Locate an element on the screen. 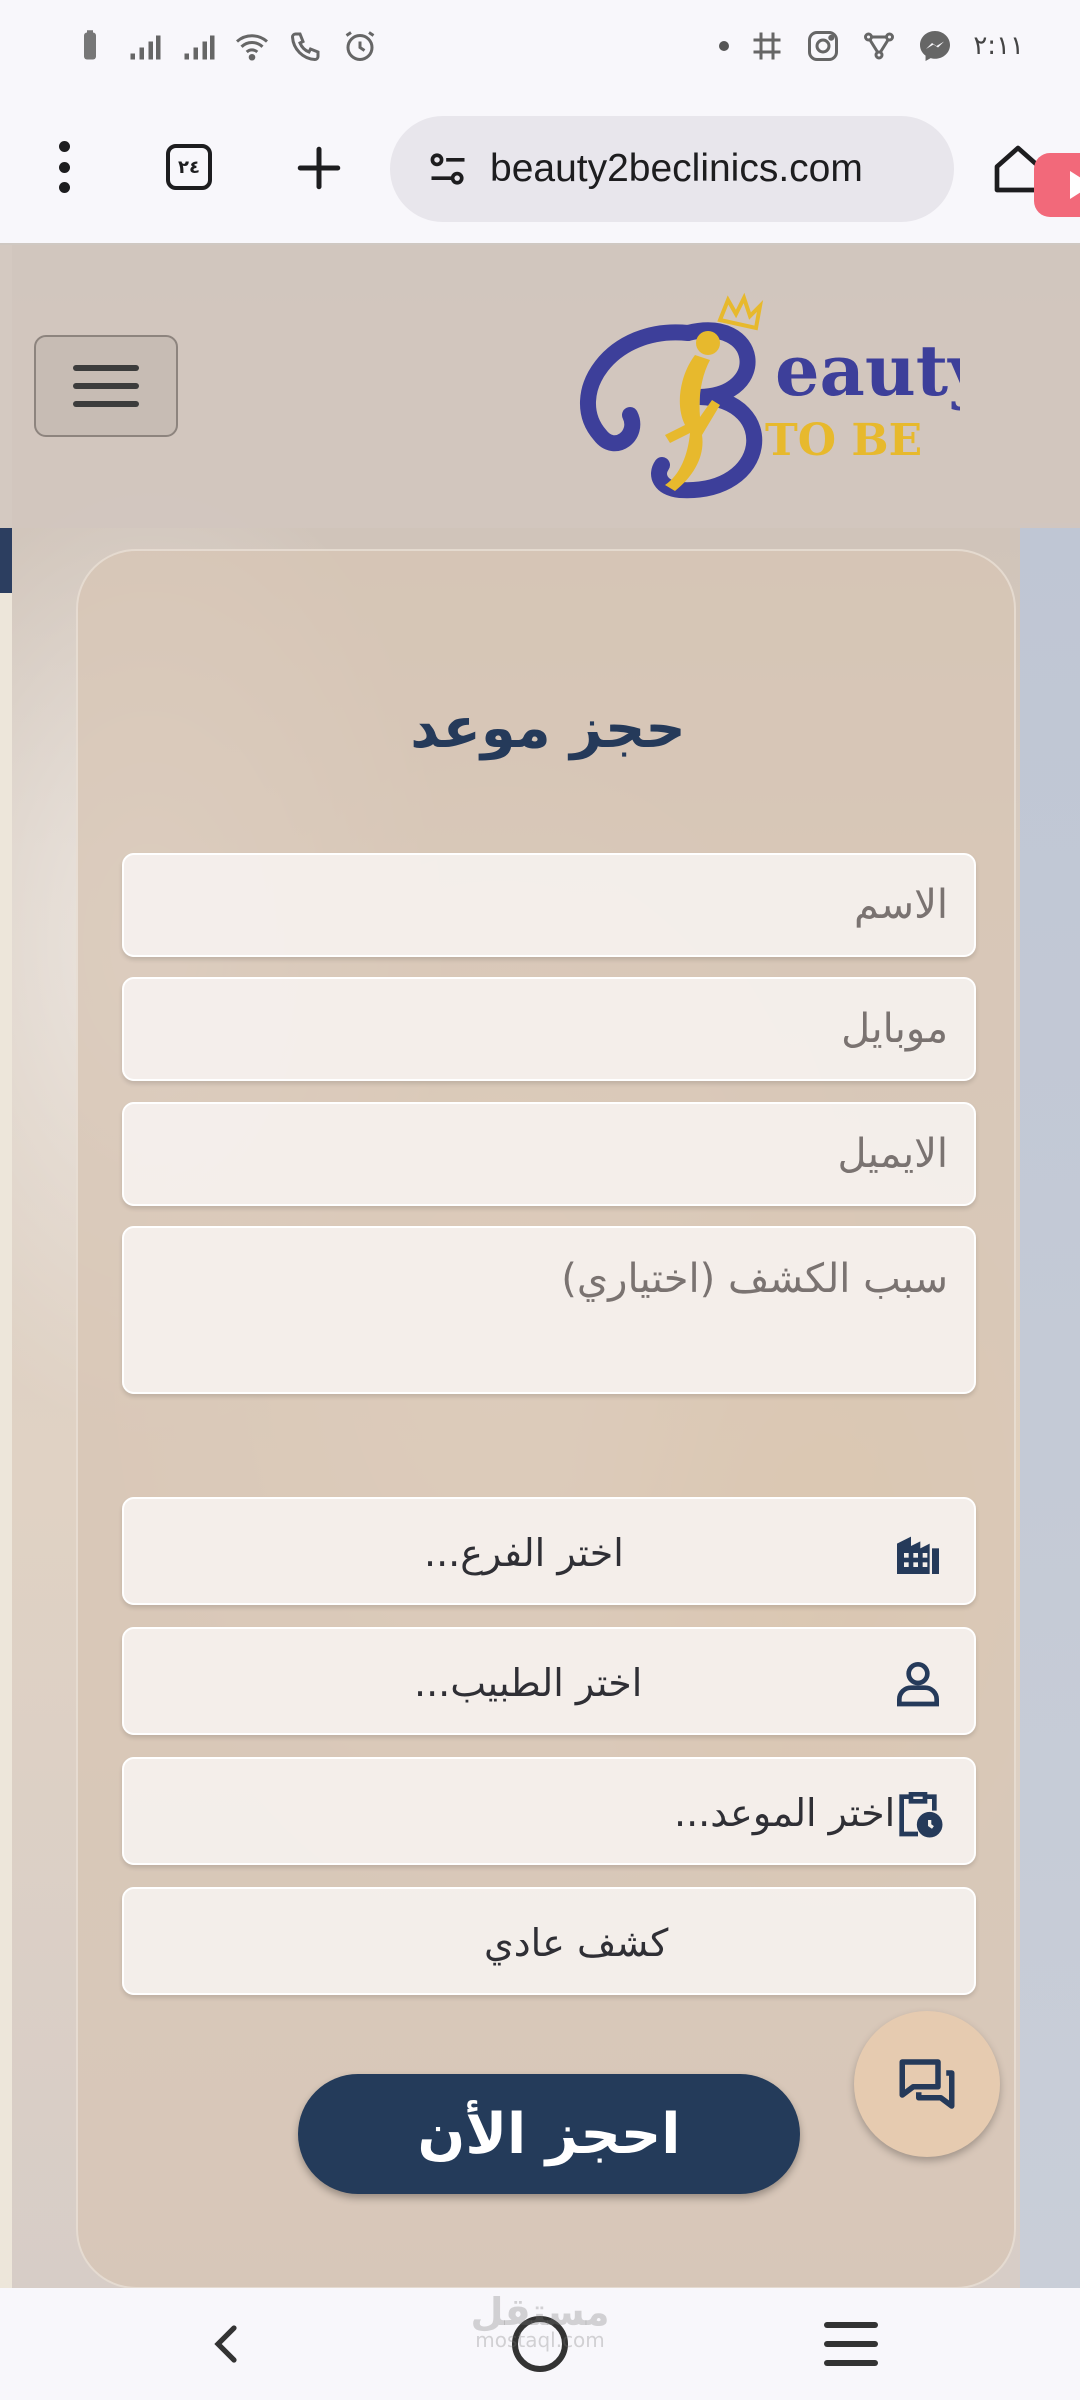  hamburger-menu-button is located at coordinates (106, 386).